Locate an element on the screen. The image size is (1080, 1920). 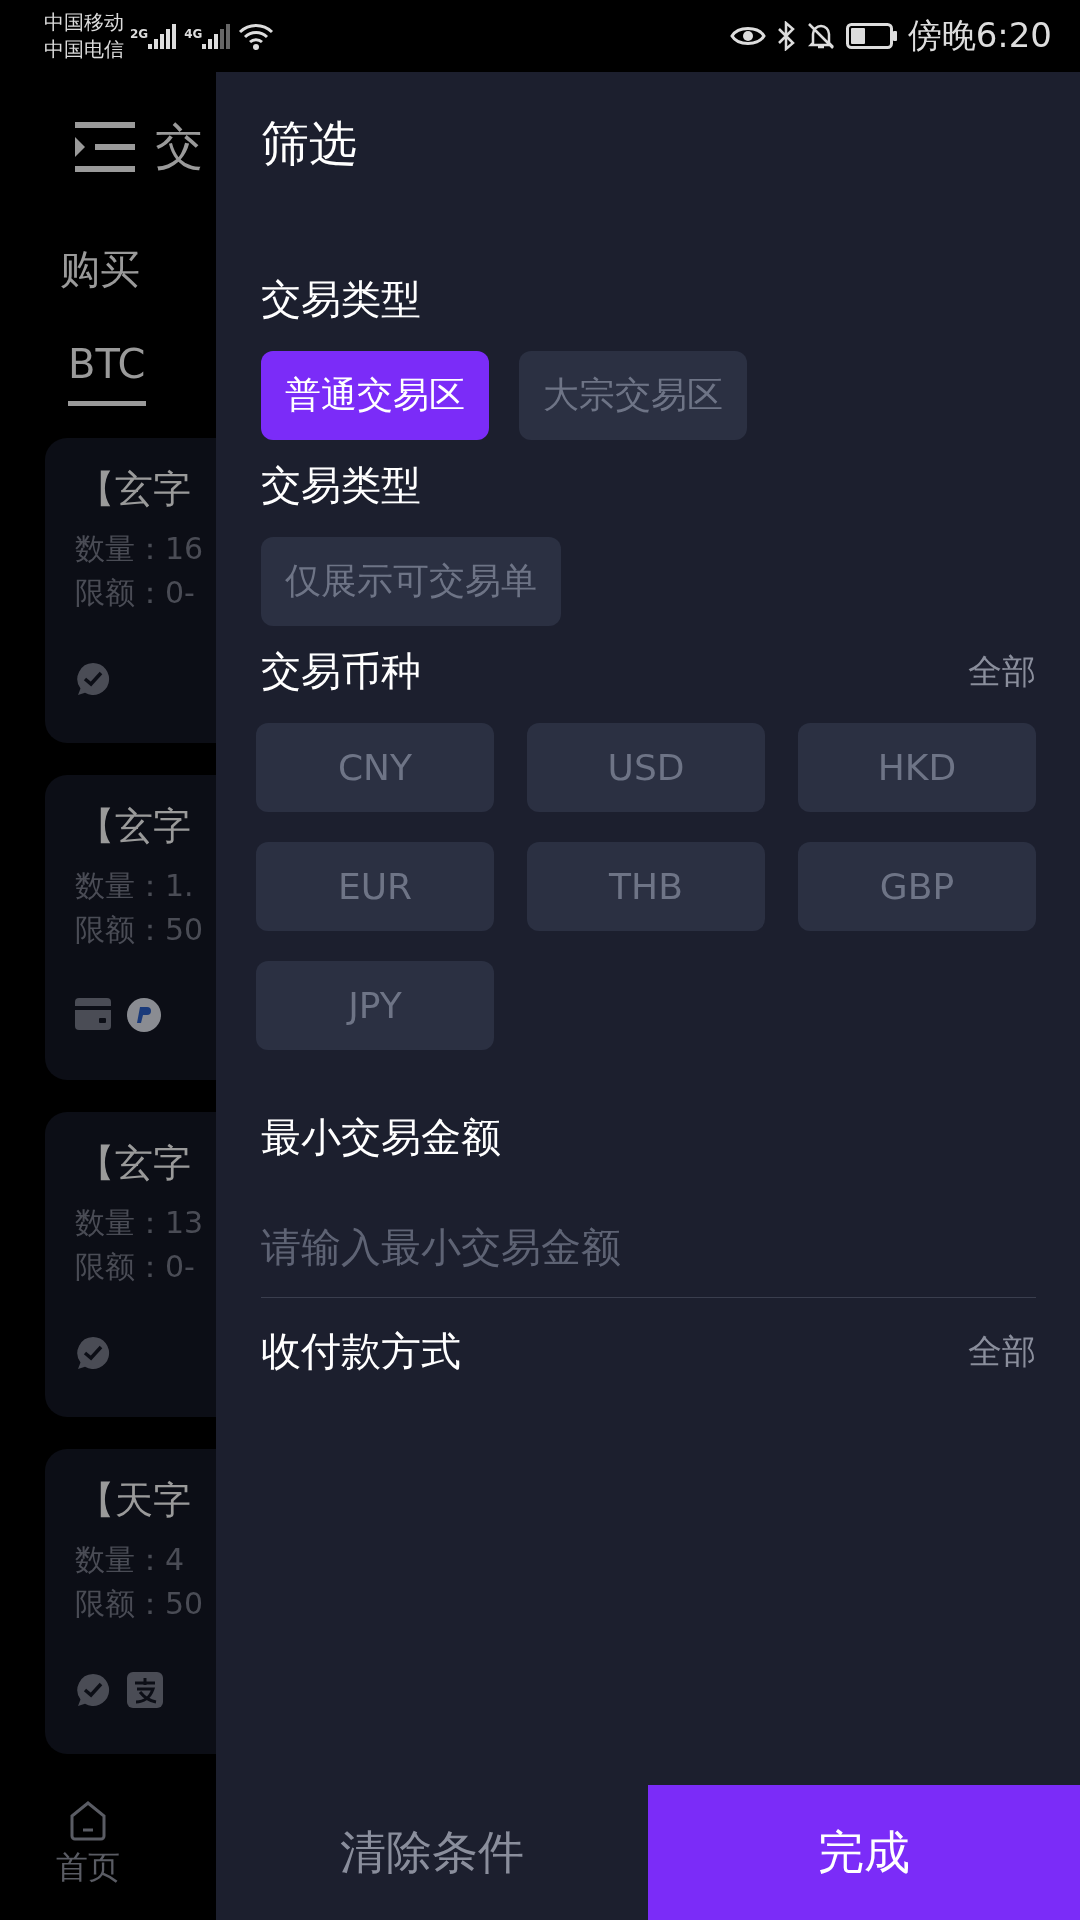
network-type: 4G is located at coordinates (193, 34).